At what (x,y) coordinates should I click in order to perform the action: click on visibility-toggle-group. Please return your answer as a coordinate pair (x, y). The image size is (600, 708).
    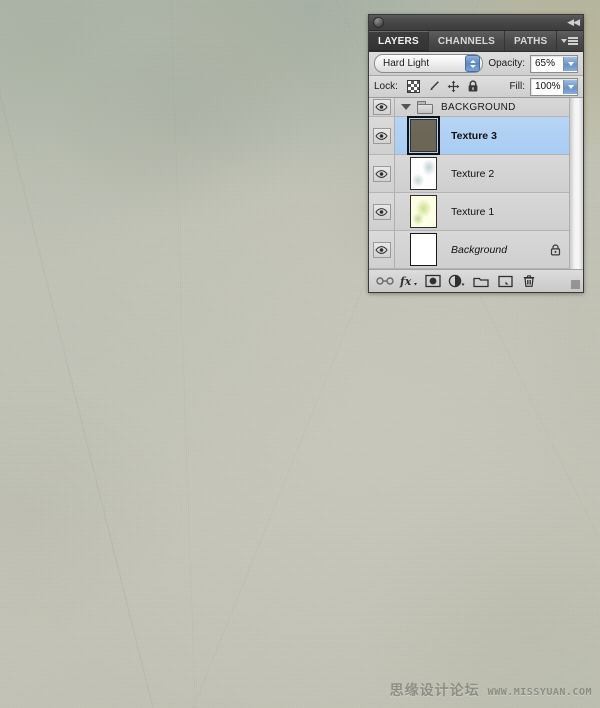
    Looking at the image, I should click on (382, 107).